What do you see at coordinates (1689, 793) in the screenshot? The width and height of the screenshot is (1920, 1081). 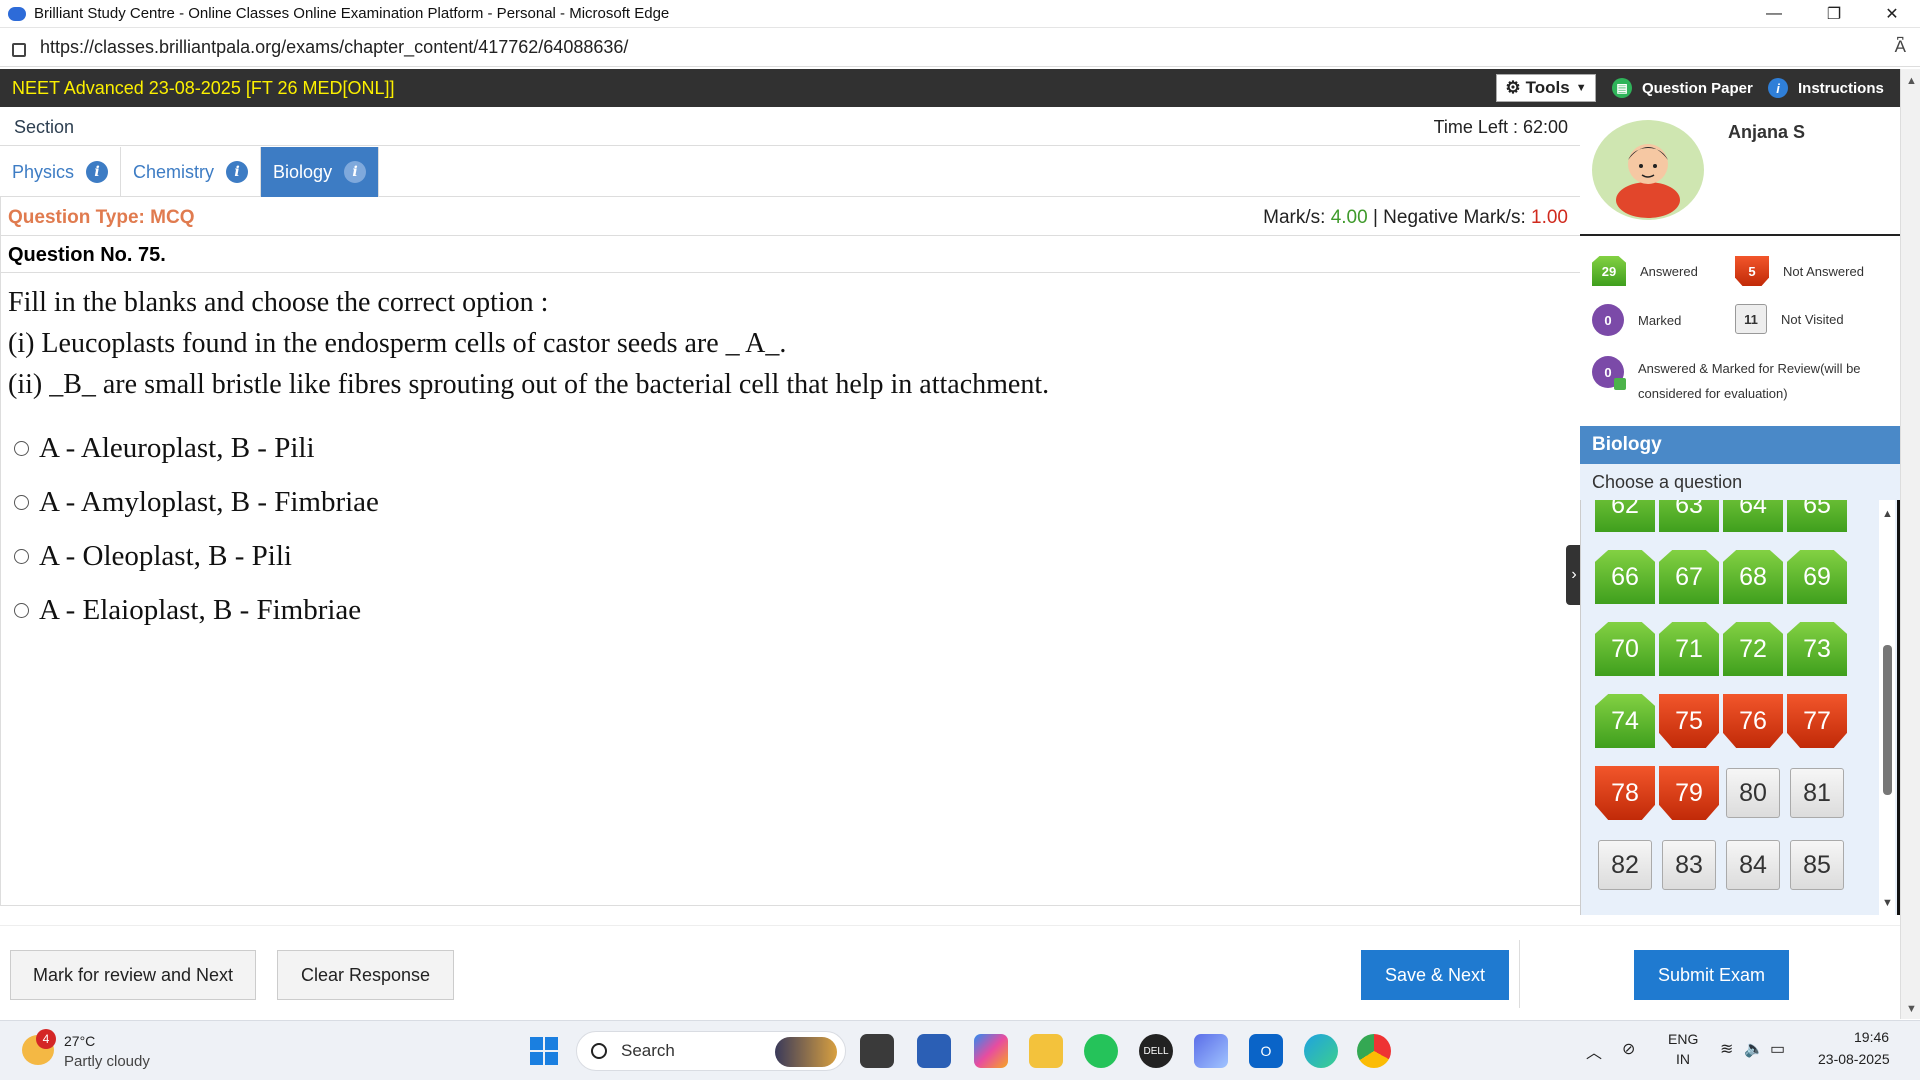 I see `question-button-79: 79` at bounding box center [1689, 793].